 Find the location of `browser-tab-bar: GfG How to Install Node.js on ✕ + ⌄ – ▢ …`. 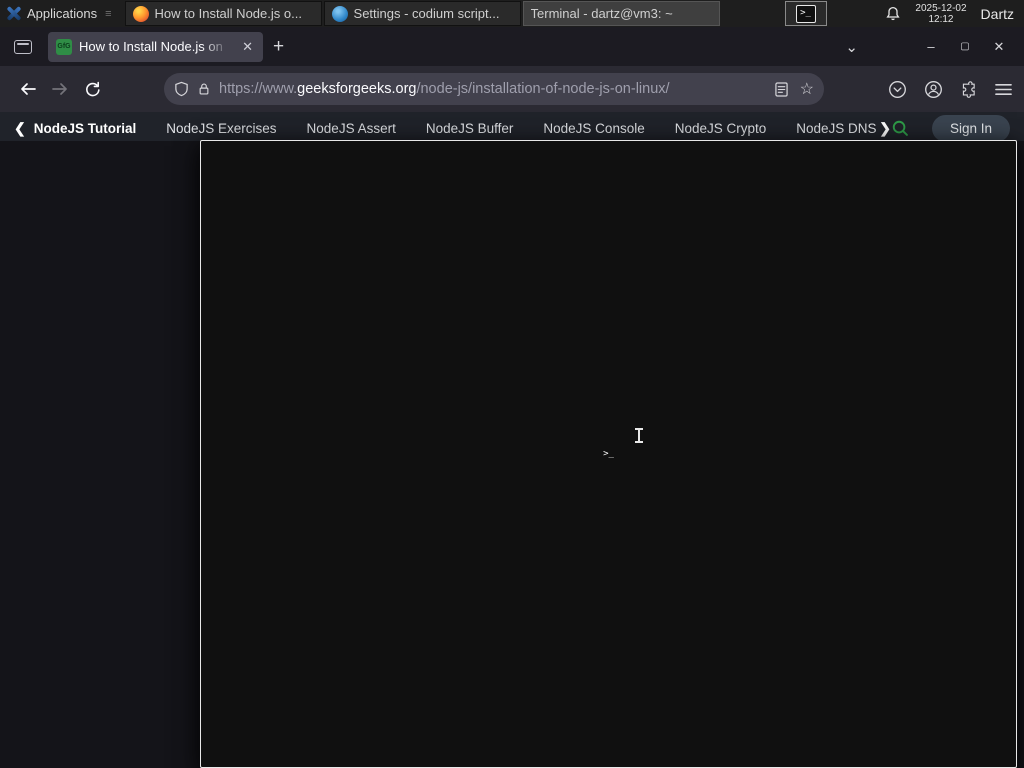

browser-tab-bar: GfG How to Install Node.js on ✕ + ⌄ – ▢ … is located at coordinates (512, 46).